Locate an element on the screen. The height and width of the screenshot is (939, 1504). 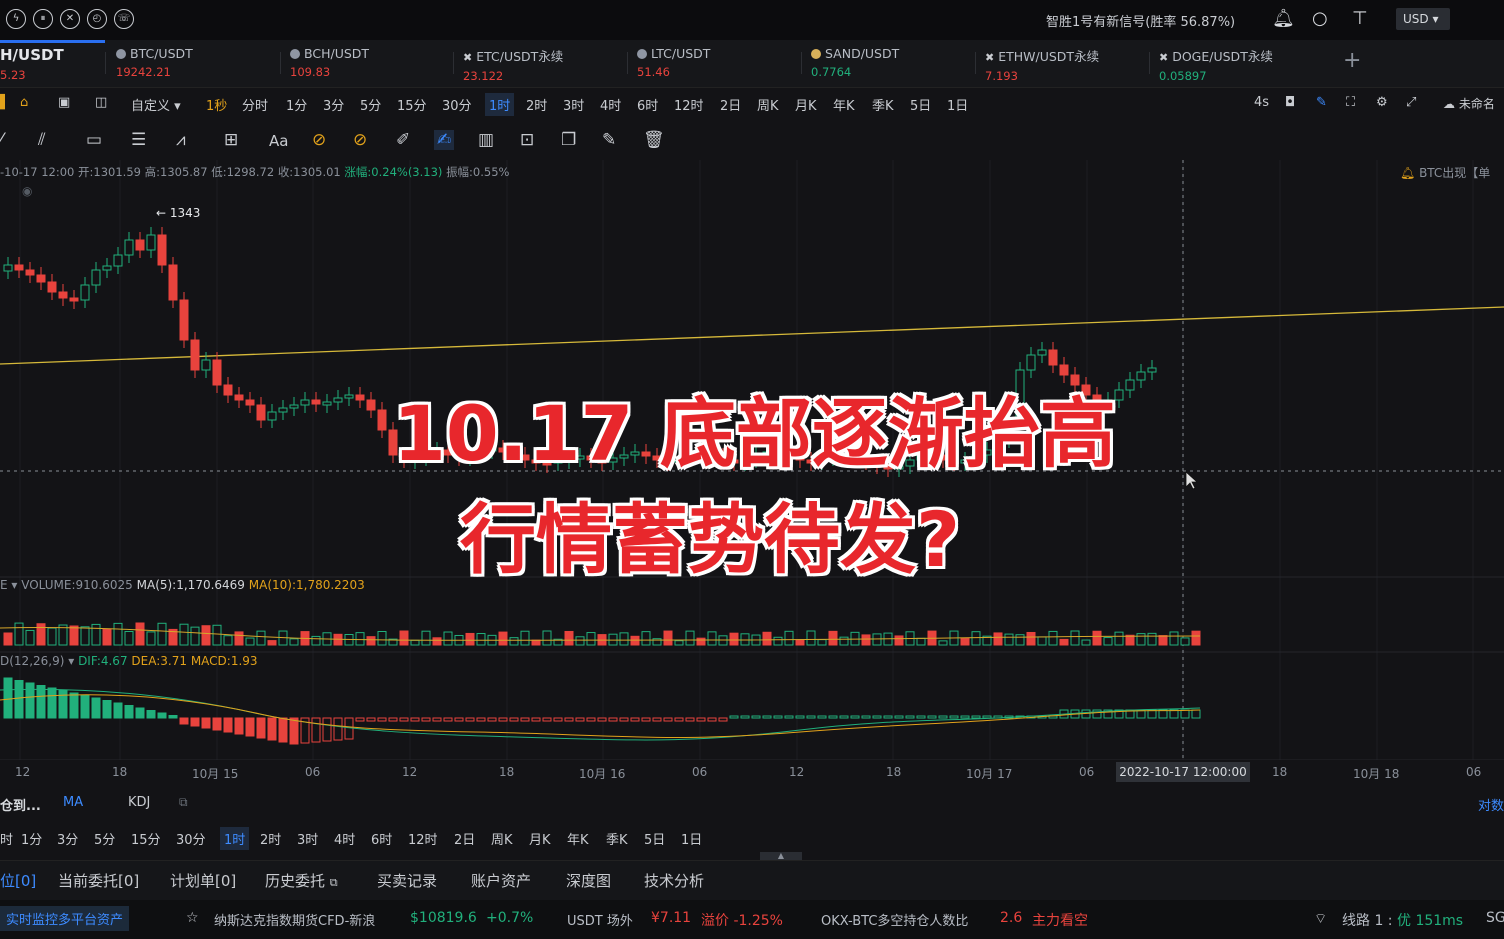
interval-1h: 1时 is located at coordinates (500, 104).